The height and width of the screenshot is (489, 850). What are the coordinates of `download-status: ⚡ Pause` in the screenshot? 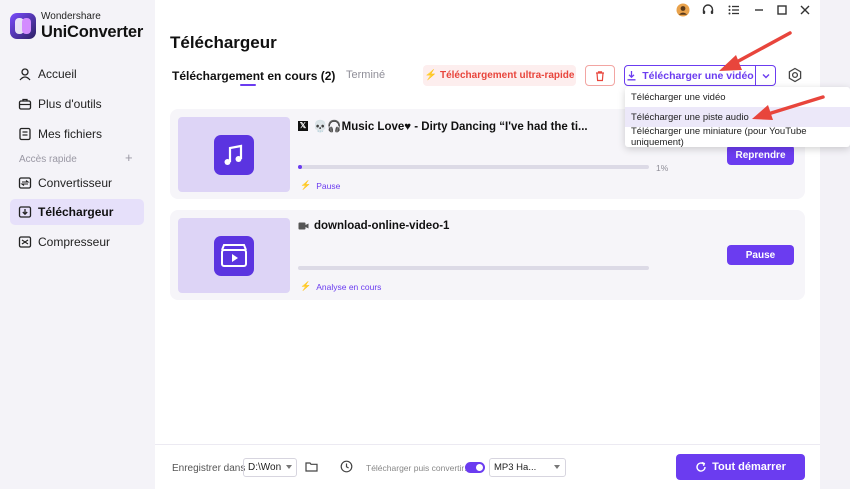 It's located at (320, 185).